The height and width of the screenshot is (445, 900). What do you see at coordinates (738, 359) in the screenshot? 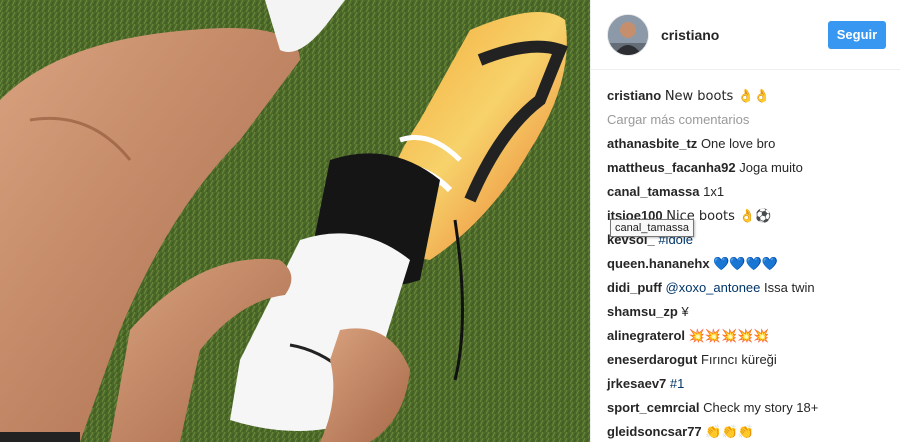
I see `comment-text: Fırıncı küreği` at bounding box center [738, 359].